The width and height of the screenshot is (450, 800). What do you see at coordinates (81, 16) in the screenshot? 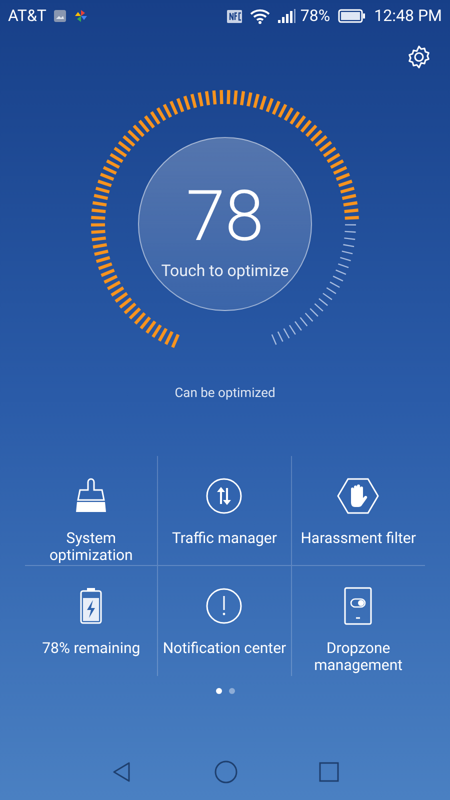
I see `pinwheel-icon` at bounding box center [81, 16].